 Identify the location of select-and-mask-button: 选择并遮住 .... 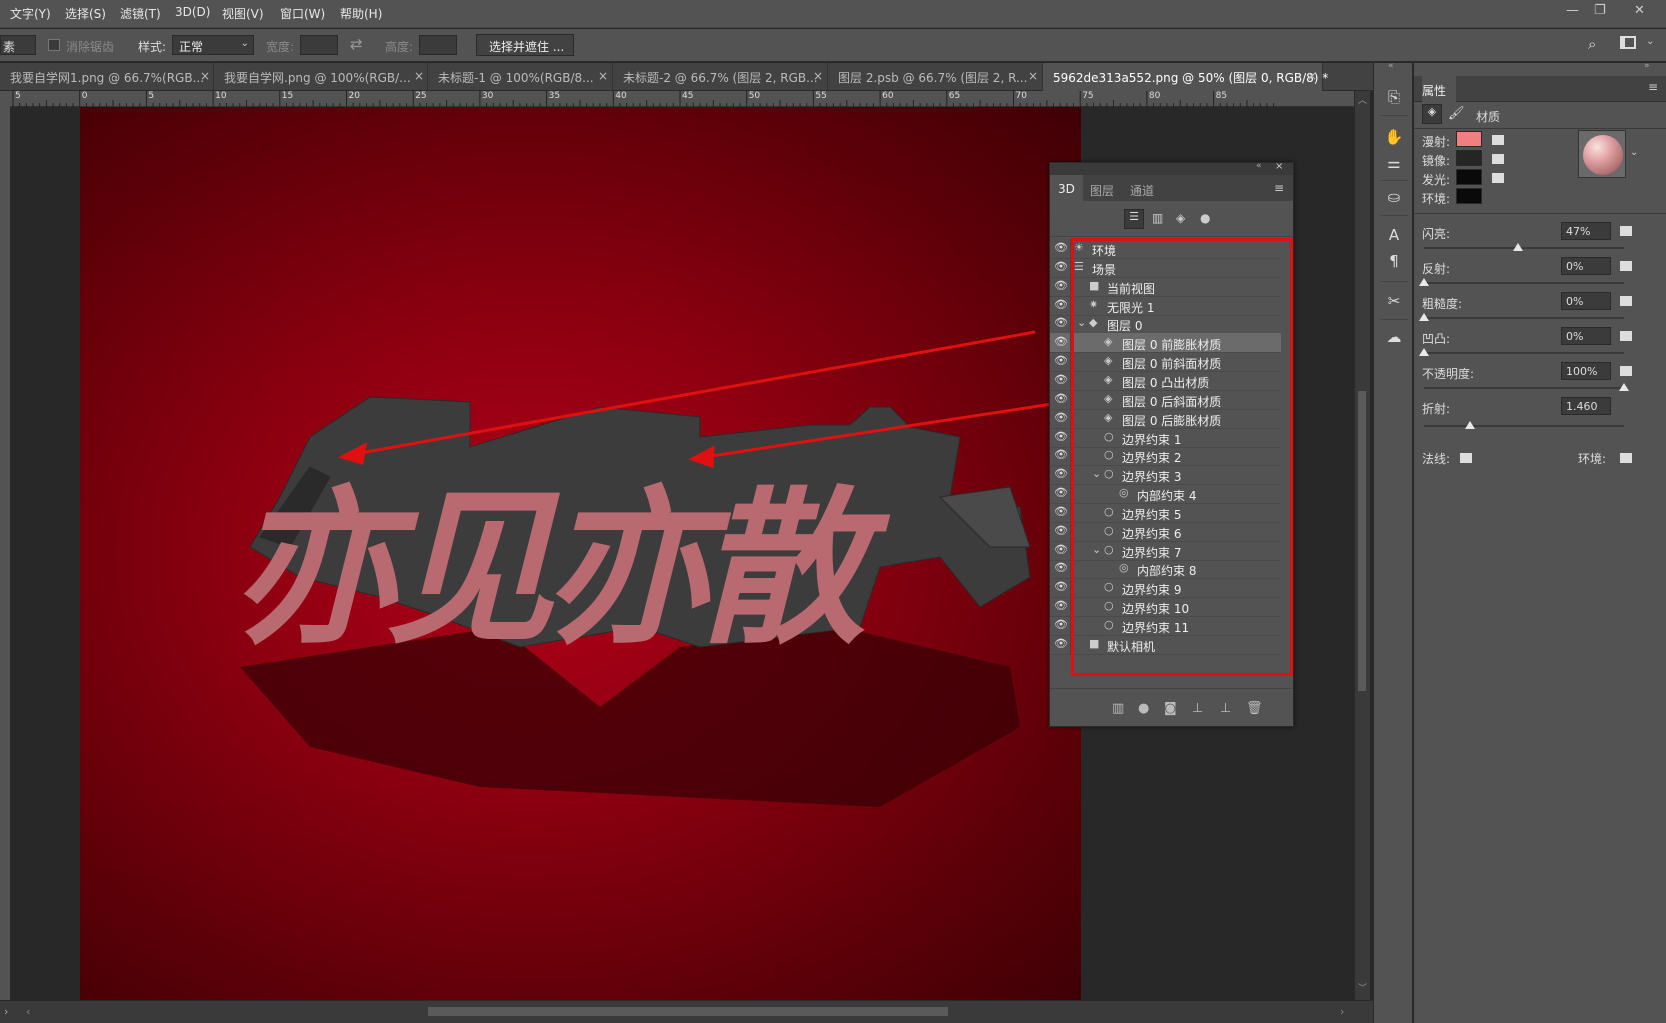
(525, 45).